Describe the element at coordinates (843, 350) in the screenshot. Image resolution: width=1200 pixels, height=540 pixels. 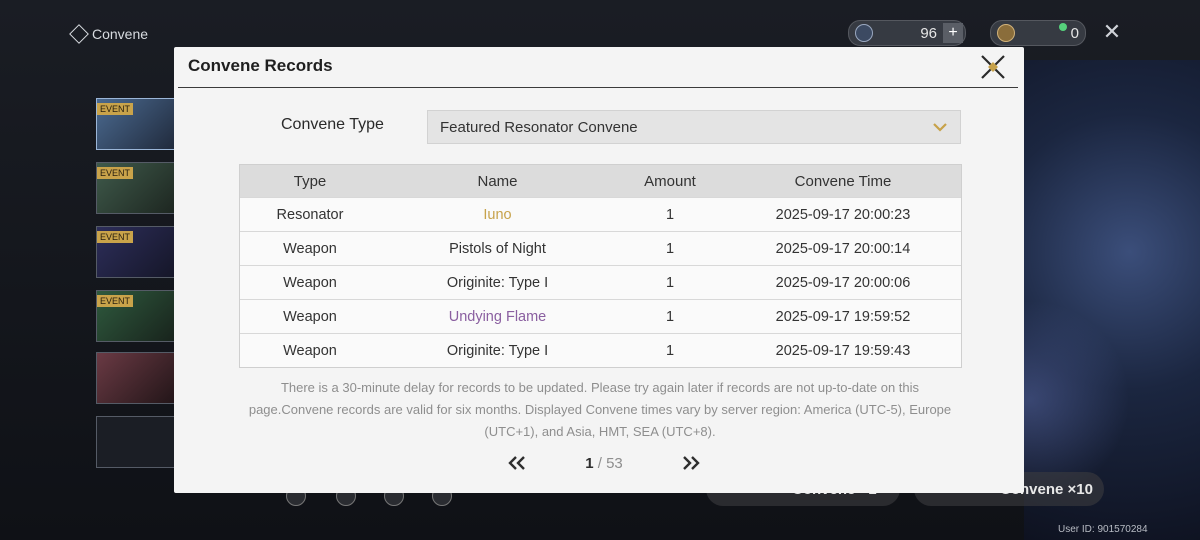
I see `cell-time: 2025-09-17 19:59:43` at that location.